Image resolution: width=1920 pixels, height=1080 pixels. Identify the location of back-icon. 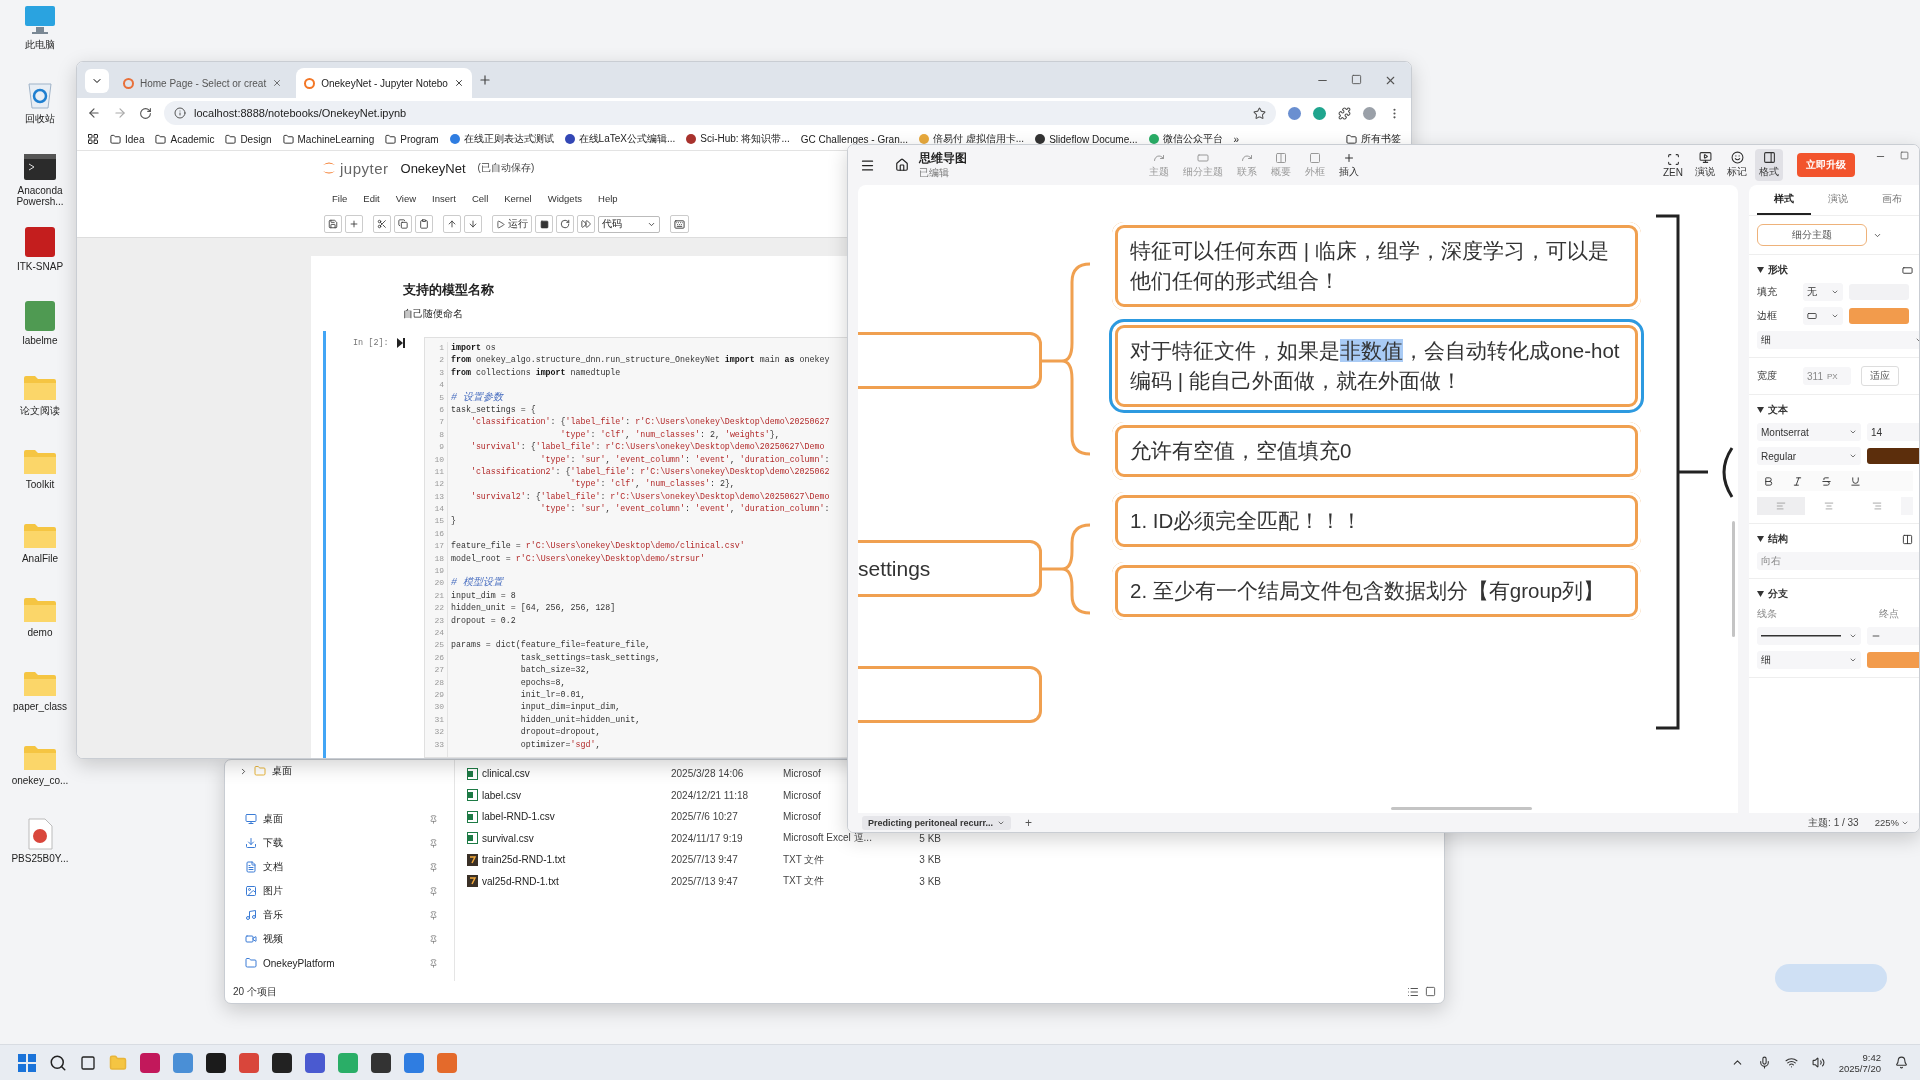
(94, 113).